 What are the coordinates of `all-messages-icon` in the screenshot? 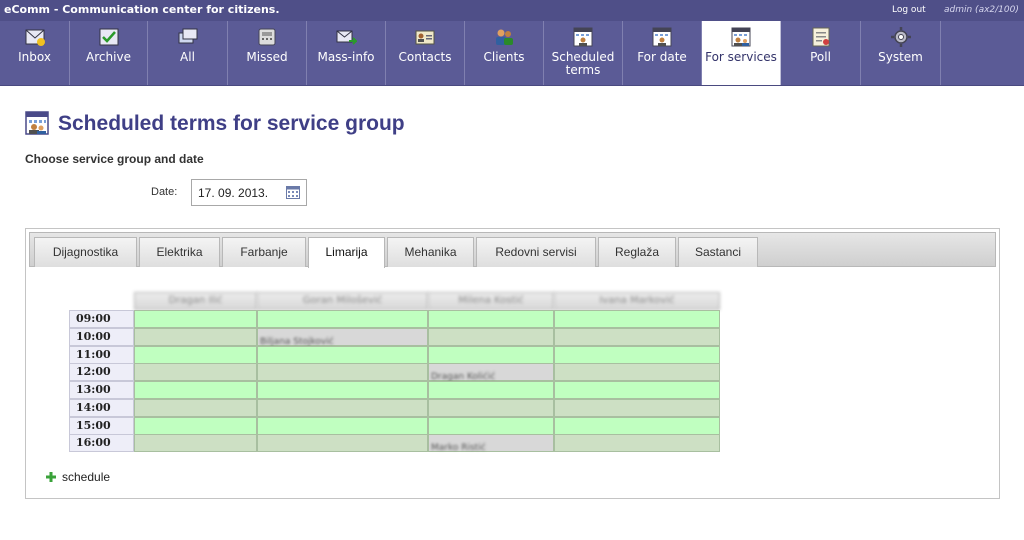 It's located at (187, 36).